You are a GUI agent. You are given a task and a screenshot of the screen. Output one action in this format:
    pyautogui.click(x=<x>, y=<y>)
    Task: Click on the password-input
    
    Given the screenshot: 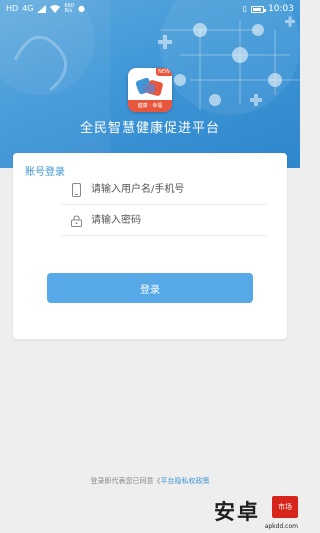 What is the action you would take?
    pyautogui.click(x=176, y=220)
    